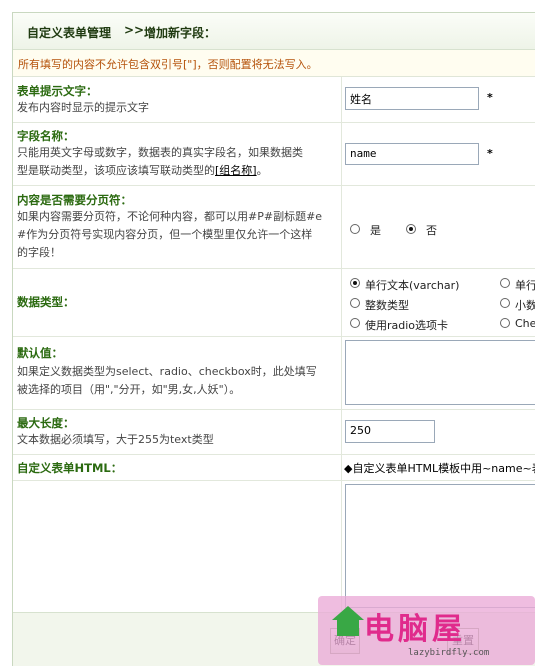 Image resolution: width=535 pixels, height=666 pixels. Describe the element at coordinates (355, 303) in the screenshot. I see `type-int-radio` at that location.